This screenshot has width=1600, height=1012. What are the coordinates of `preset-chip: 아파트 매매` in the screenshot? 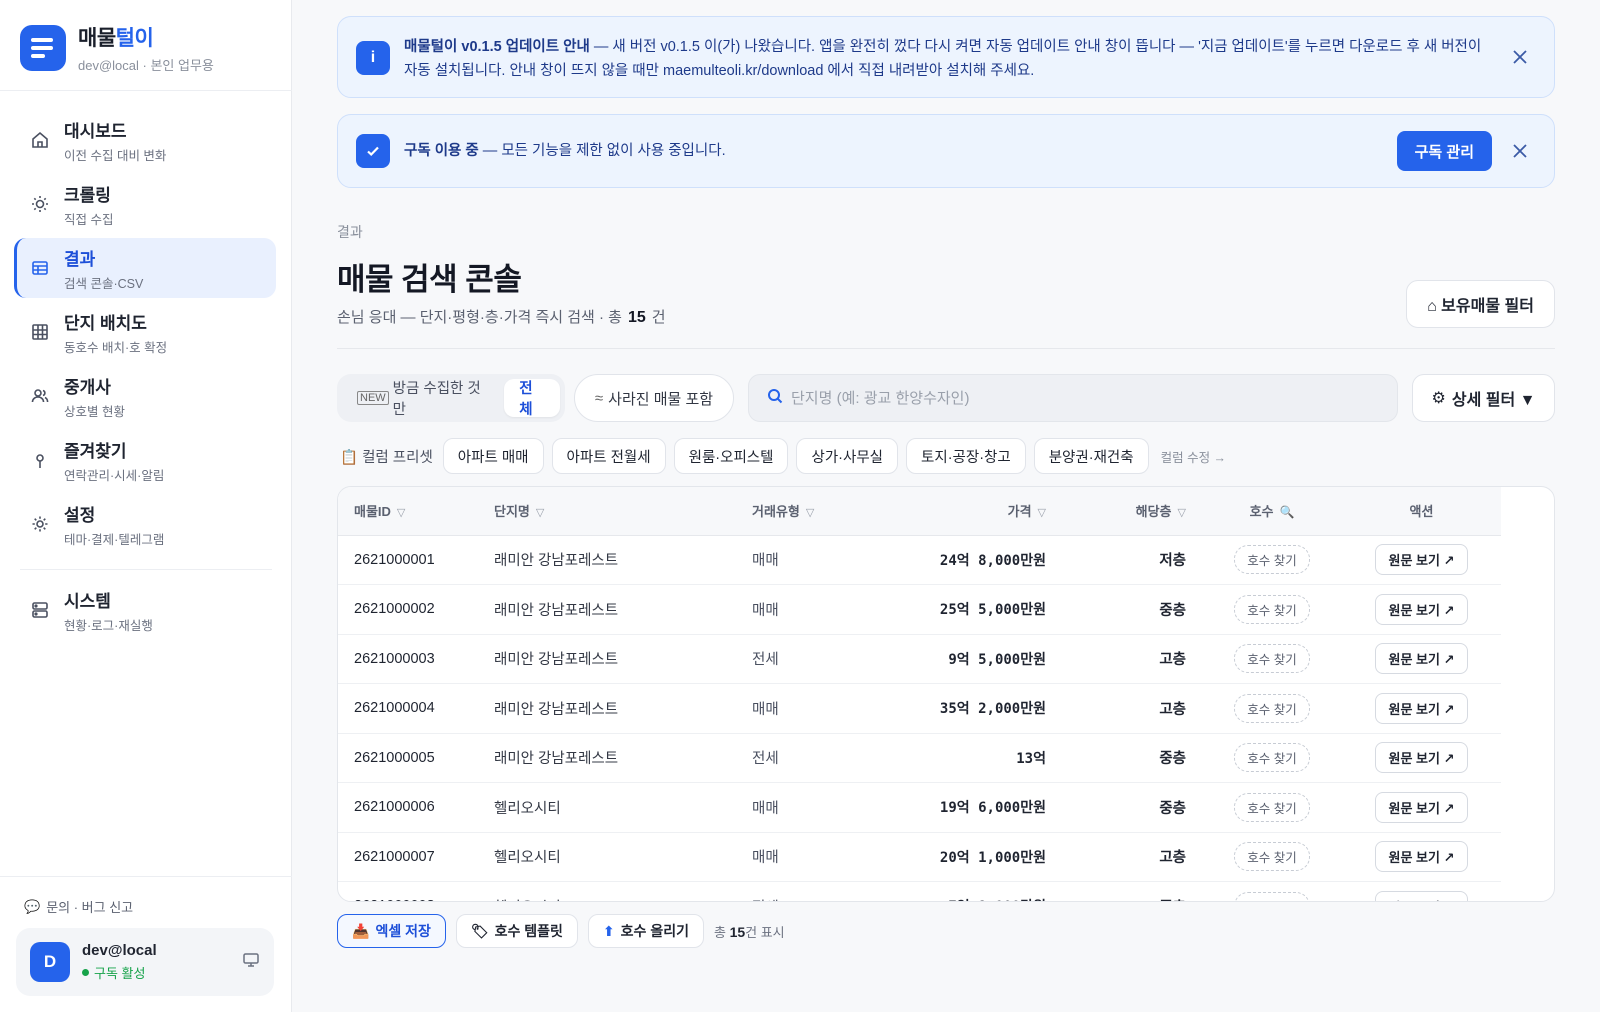 It's located at (493, 456).